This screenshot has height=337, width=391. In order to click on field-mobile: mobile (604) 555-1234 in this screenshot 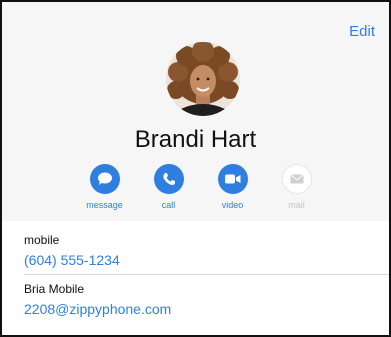, I will do `click(206, 250)`.